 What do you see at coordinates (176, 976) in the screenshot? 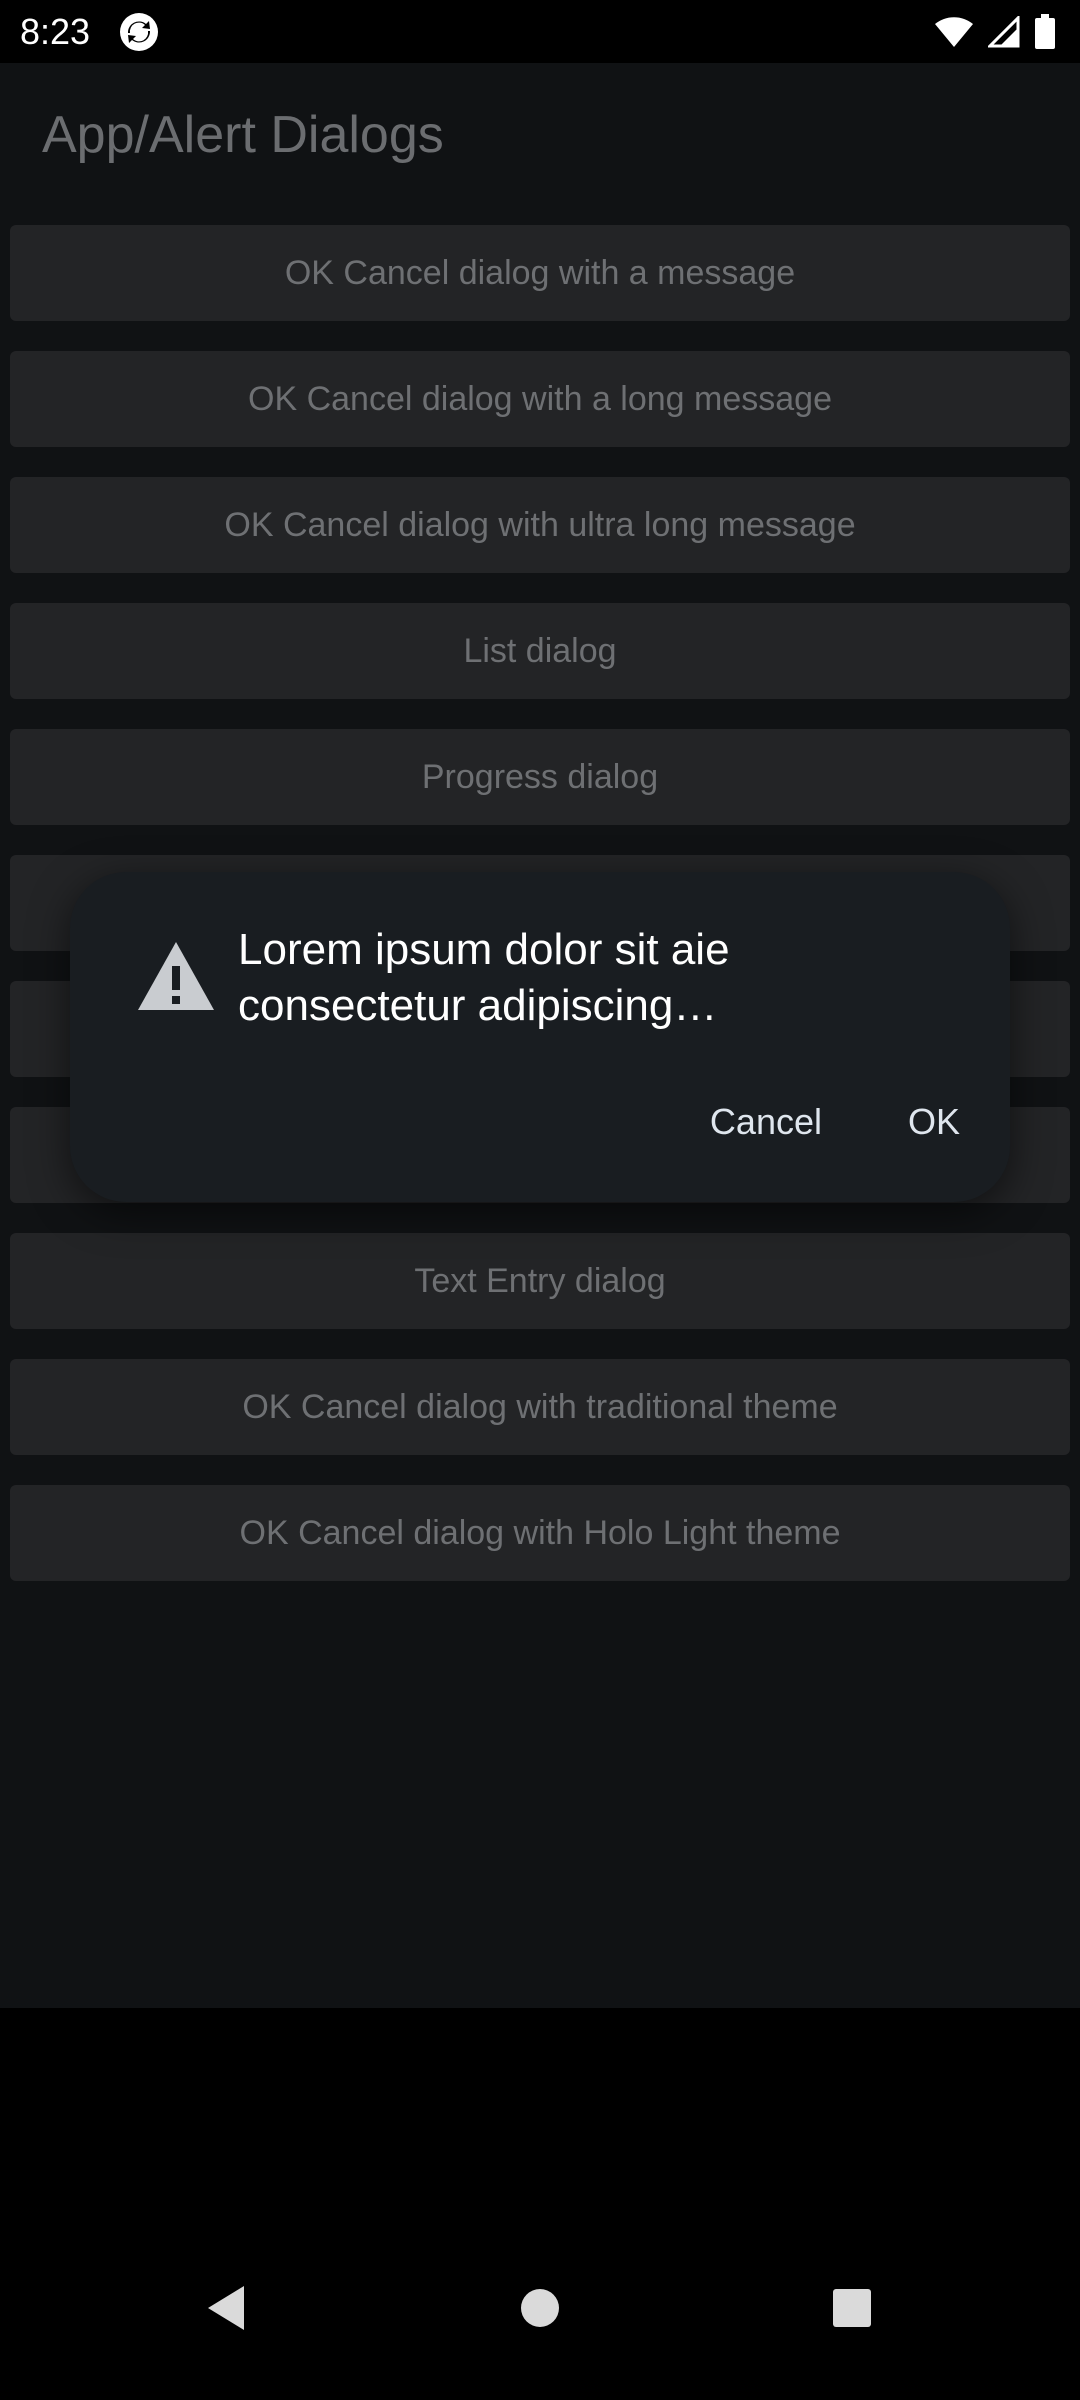
I see `warning-icon` at bounding box center [176, 976].